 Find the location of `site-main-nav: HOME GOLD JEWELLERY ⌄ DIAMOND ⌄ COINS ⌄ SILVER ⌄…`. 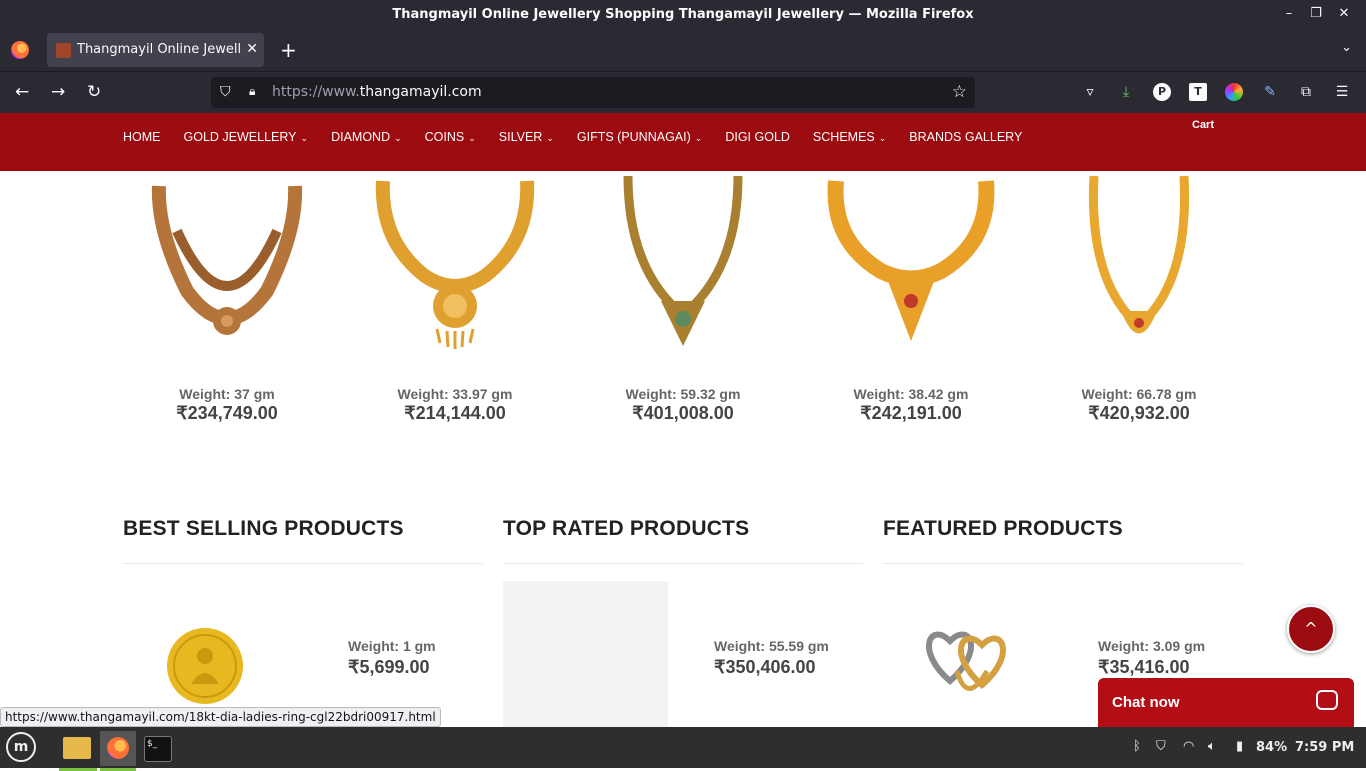

site-main-nav: HOME GOLD JEWELLERY ⌄ DIAMOND ⌄ COINS ⌄ SILVER ⌄… is located at coordinates (683, 142).